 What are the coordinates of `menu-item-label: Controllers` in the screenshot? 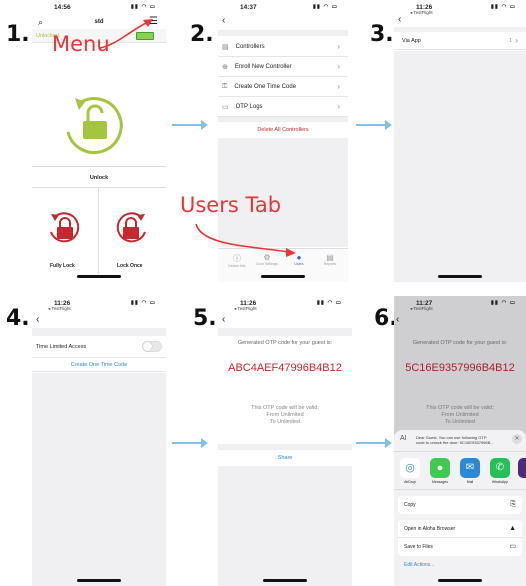 It's located at (250, 46).